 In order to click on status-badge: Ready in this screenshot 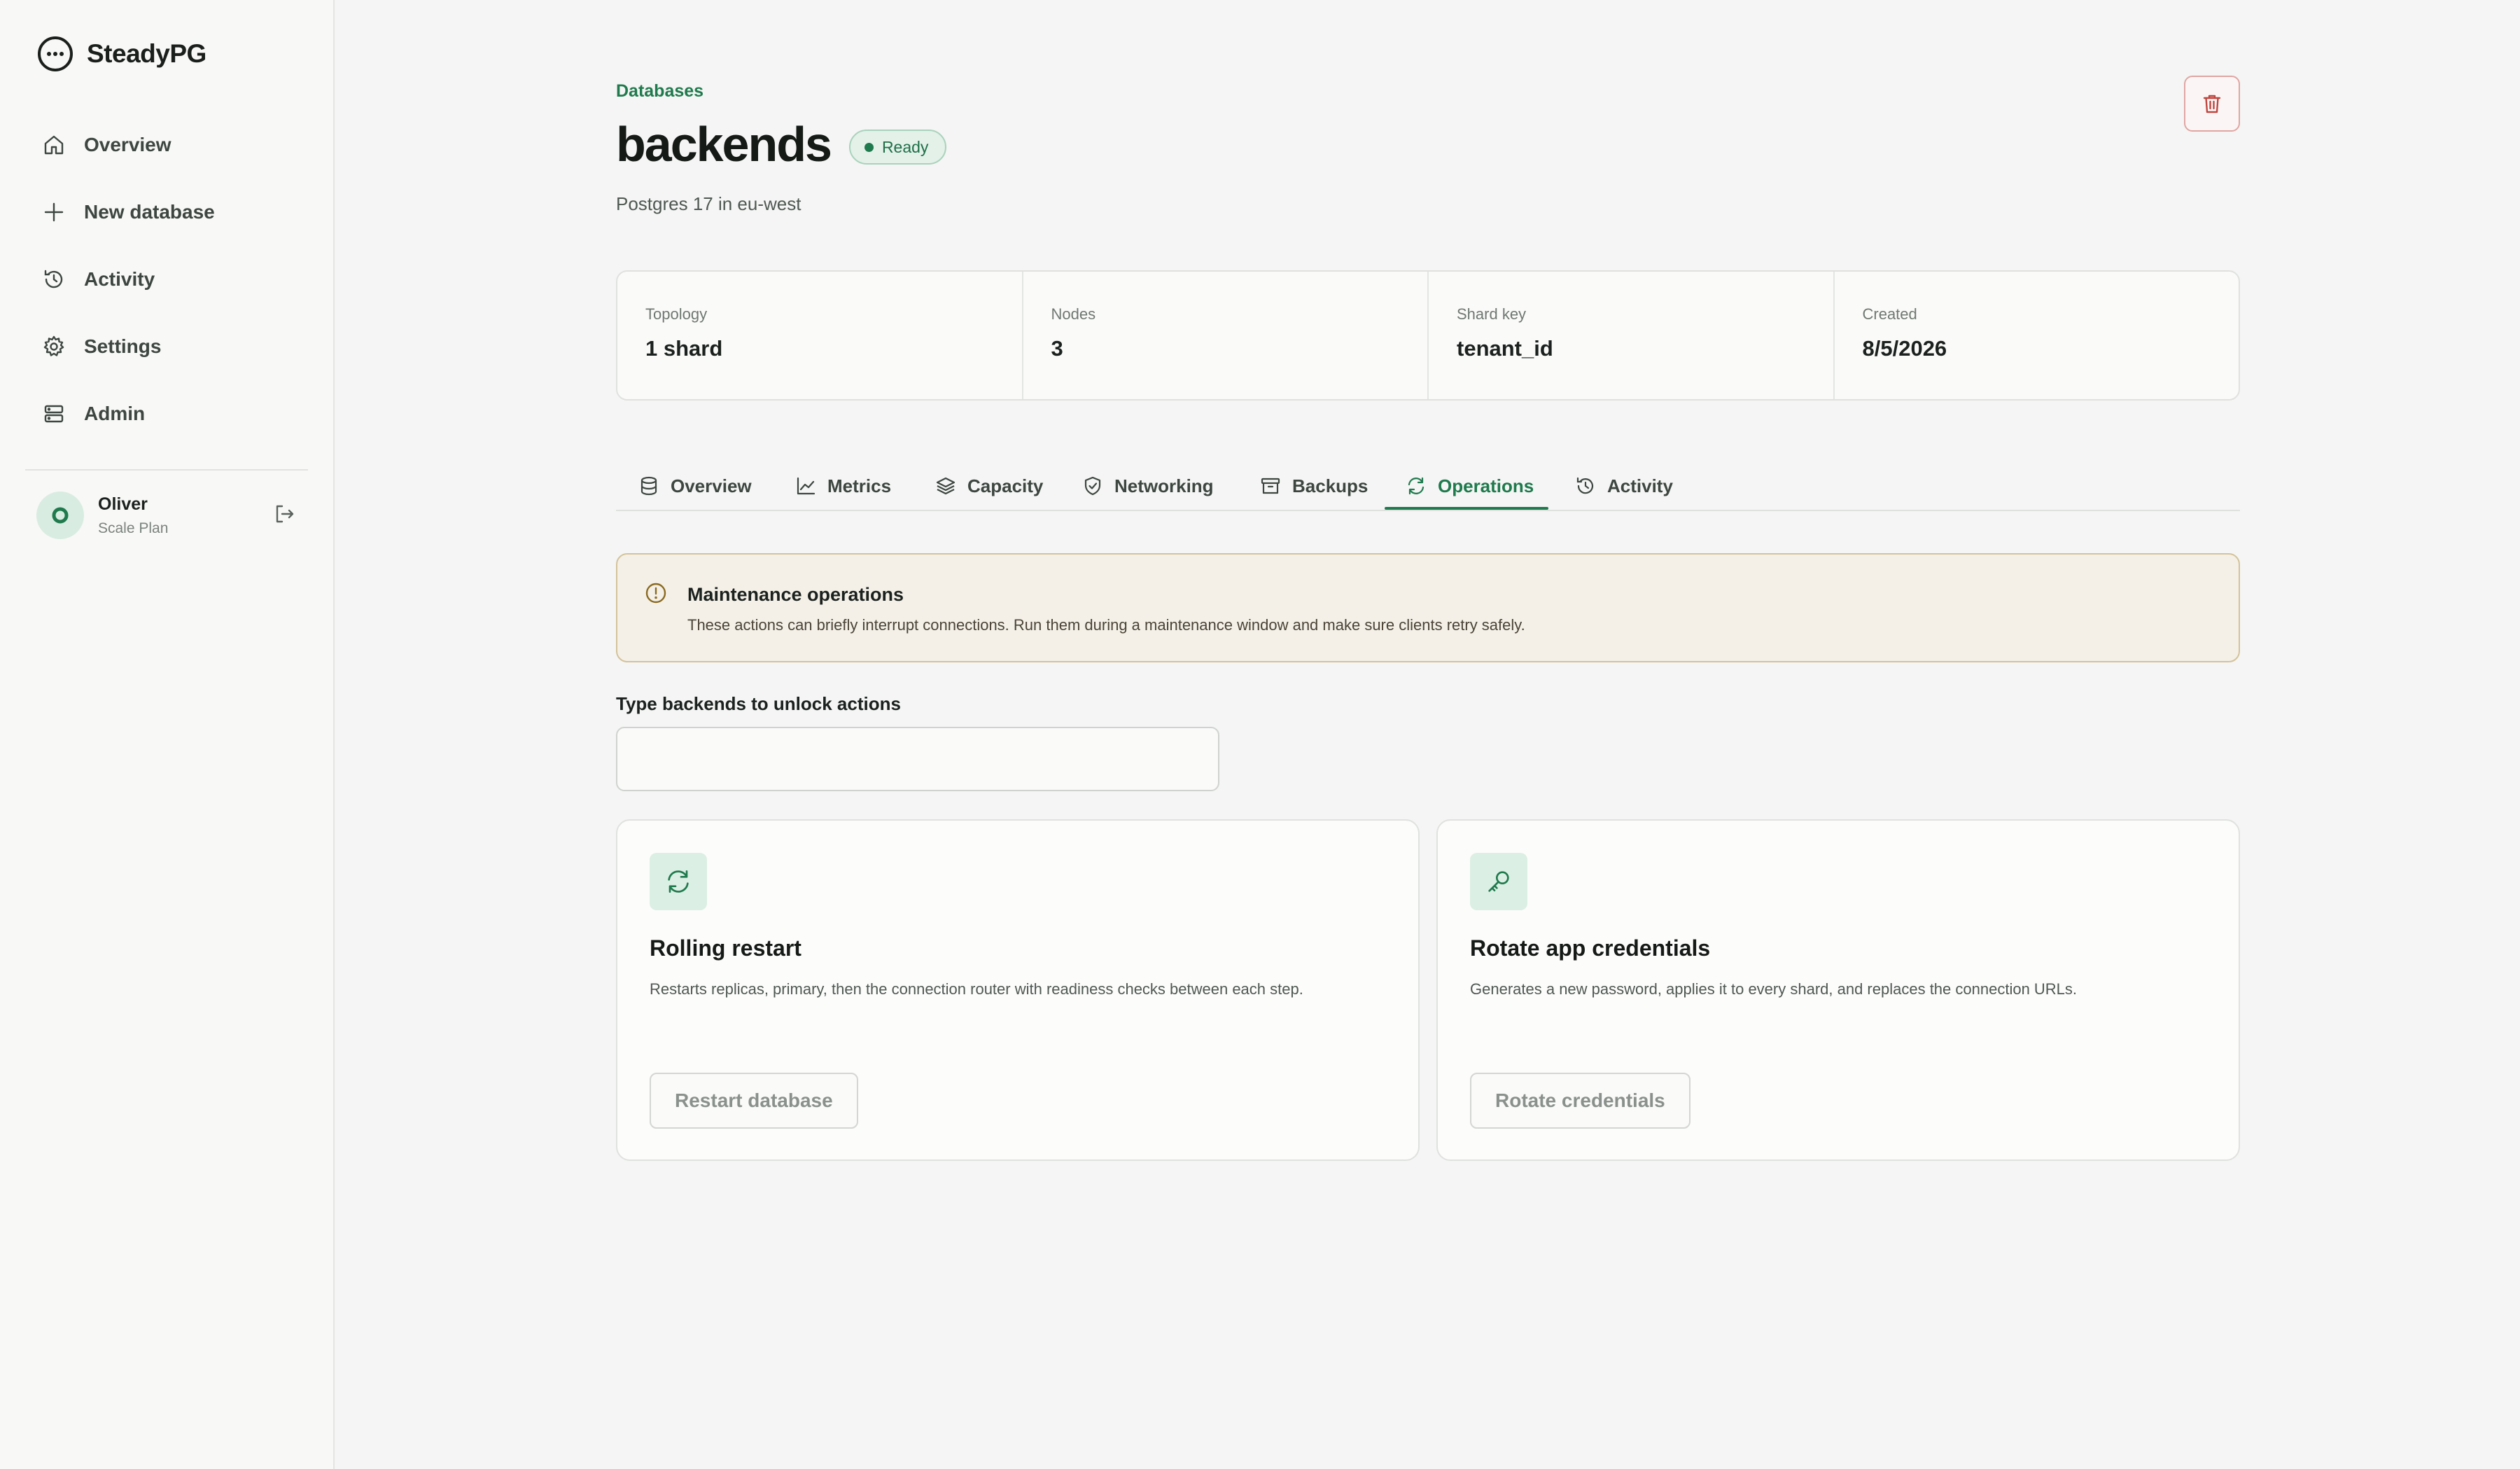, I will do `click(897, 147)`.